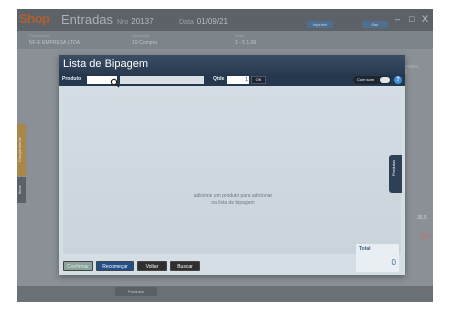 The image size is (450, 312). What do you see at coordinates (185, 266) in the screenshot?
I see `search-button: Buscar` at bounding box center [185, 266].